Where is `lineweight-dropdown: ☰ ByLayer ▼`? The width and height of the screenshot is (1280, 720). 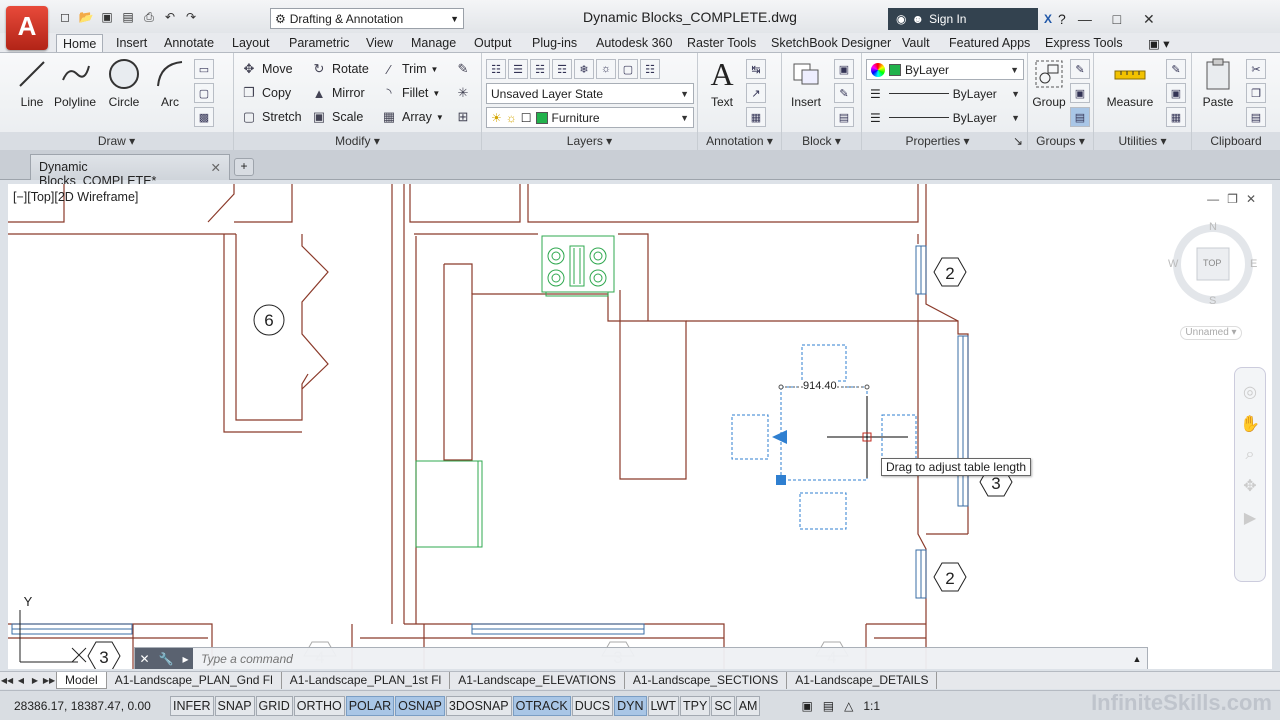
lineweight-dropdown: ☰ ByLayer ▼ is located at coordinates (945, 117).